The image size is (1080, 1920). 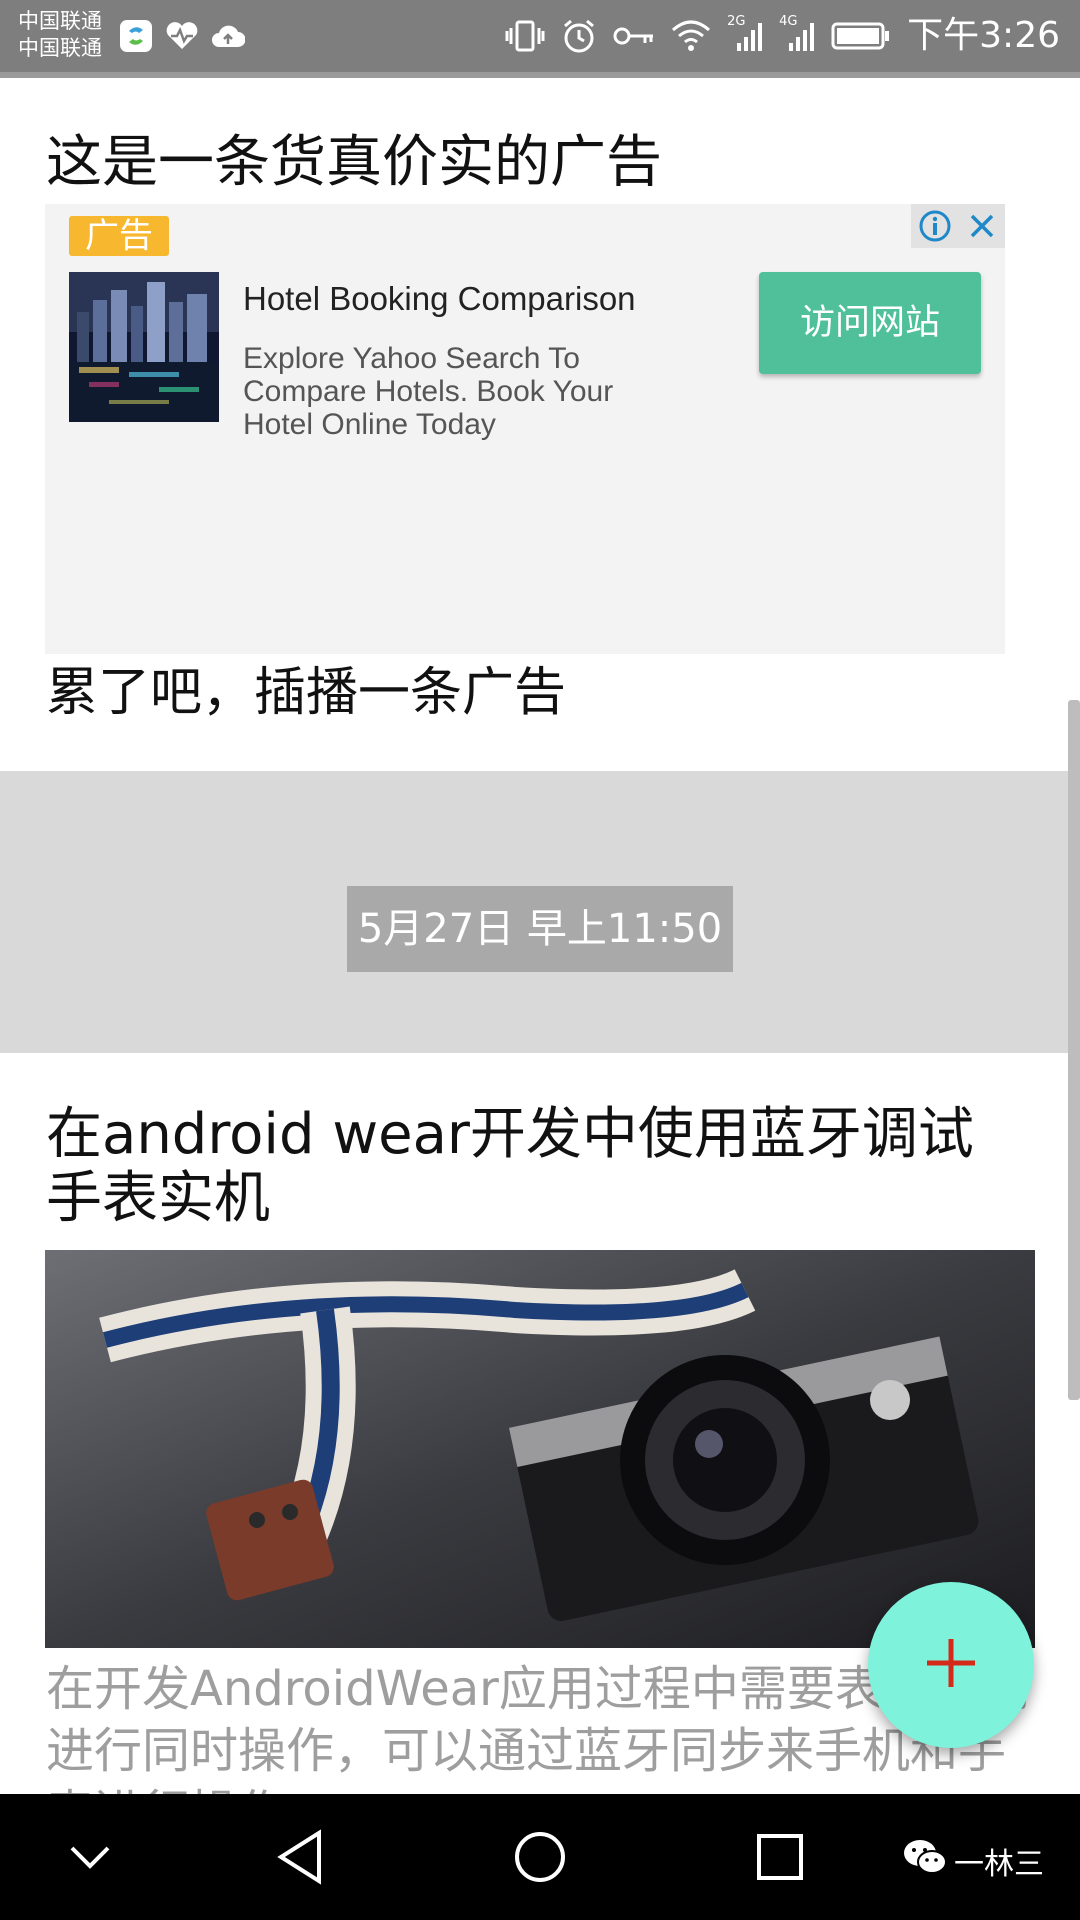 What do you see at coordinates (736, 21) in the screenshot?
I see `signal-2g-label: 2G` at bounding box center [736, 21].